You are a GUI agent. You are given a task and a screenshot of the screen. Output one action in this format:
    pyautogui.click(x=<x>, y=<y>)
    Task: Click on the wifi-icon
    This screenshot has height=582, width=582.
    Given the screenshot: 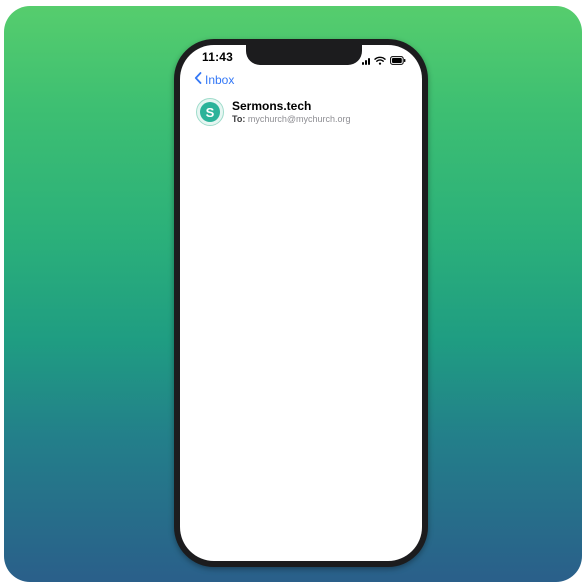 What is the action you would take?
    pyautogui.click(x=380, y=61)
    